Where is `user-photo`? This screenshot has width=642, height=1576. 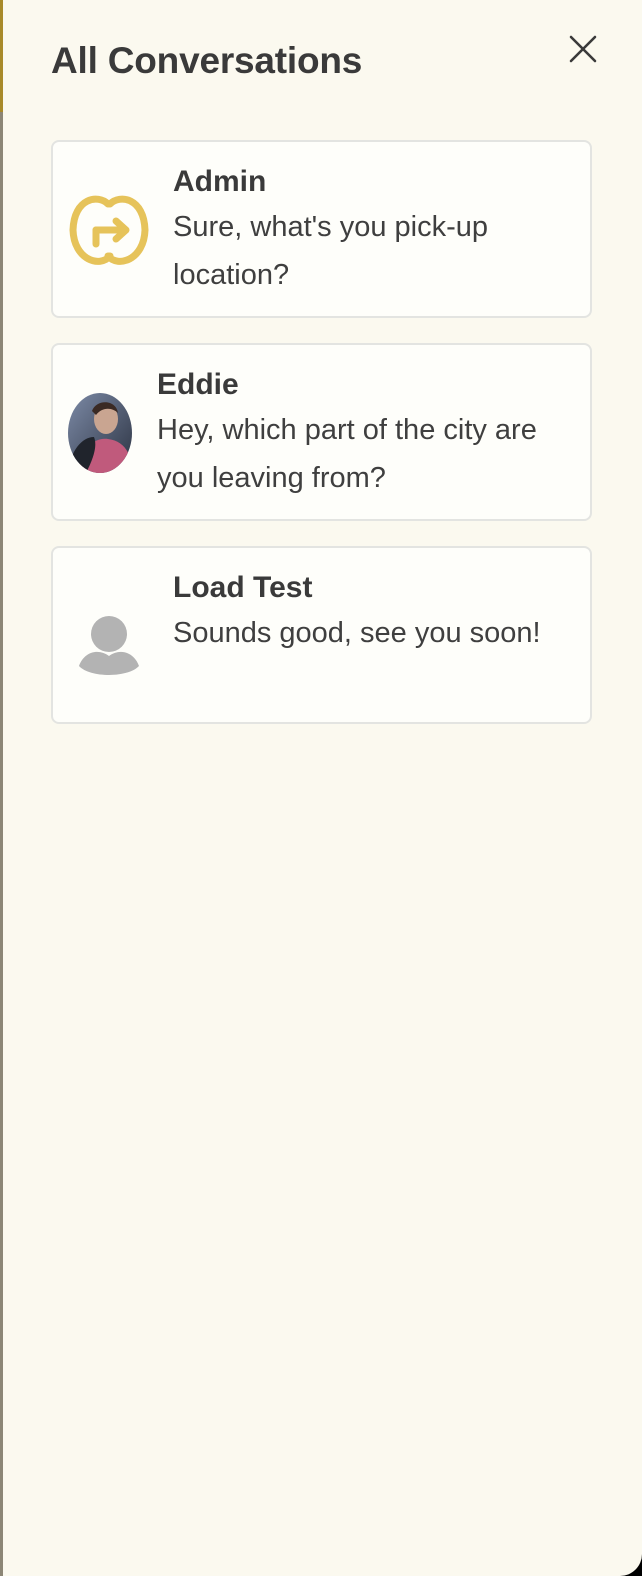 user-photo is located at coordinates (100, 433).